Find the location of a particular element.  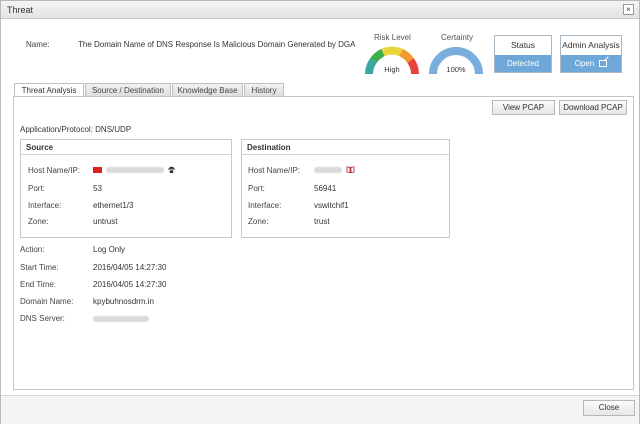

start-time-label: Start Time: is located at coordinates (39, 267).